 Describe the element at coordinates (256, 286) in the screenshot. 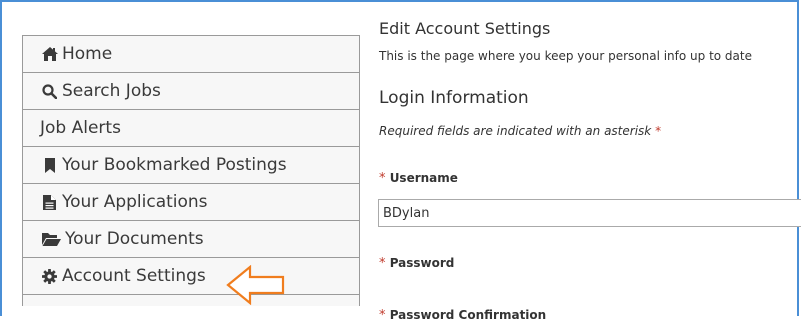

I see `arrow-left-icon` at that location.